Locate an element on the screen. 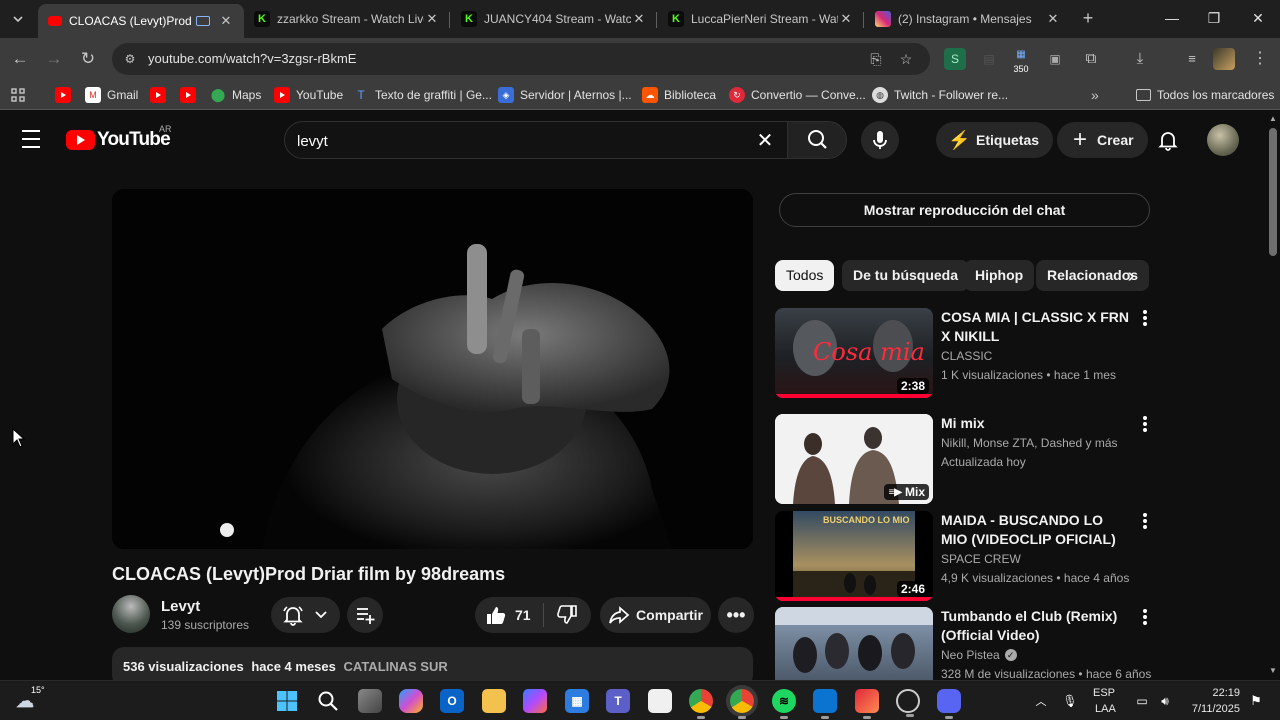 This screenshot has width=1280, height=720. channel-avatar is located at coordinates (131, 614).